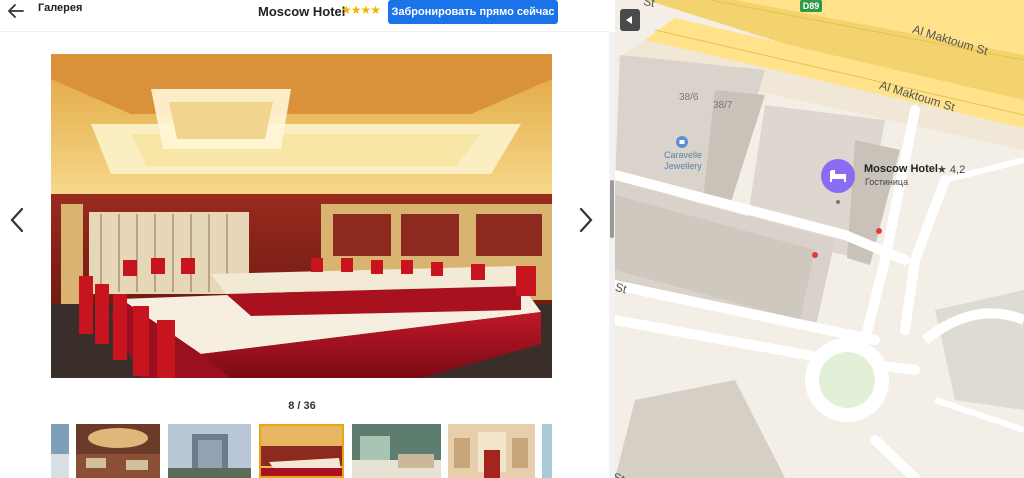 This screenshot has height=478, width=1024. Describe the element at coordinates (811, 6) in the screenshot. I see `road-badge: D89` at that location.